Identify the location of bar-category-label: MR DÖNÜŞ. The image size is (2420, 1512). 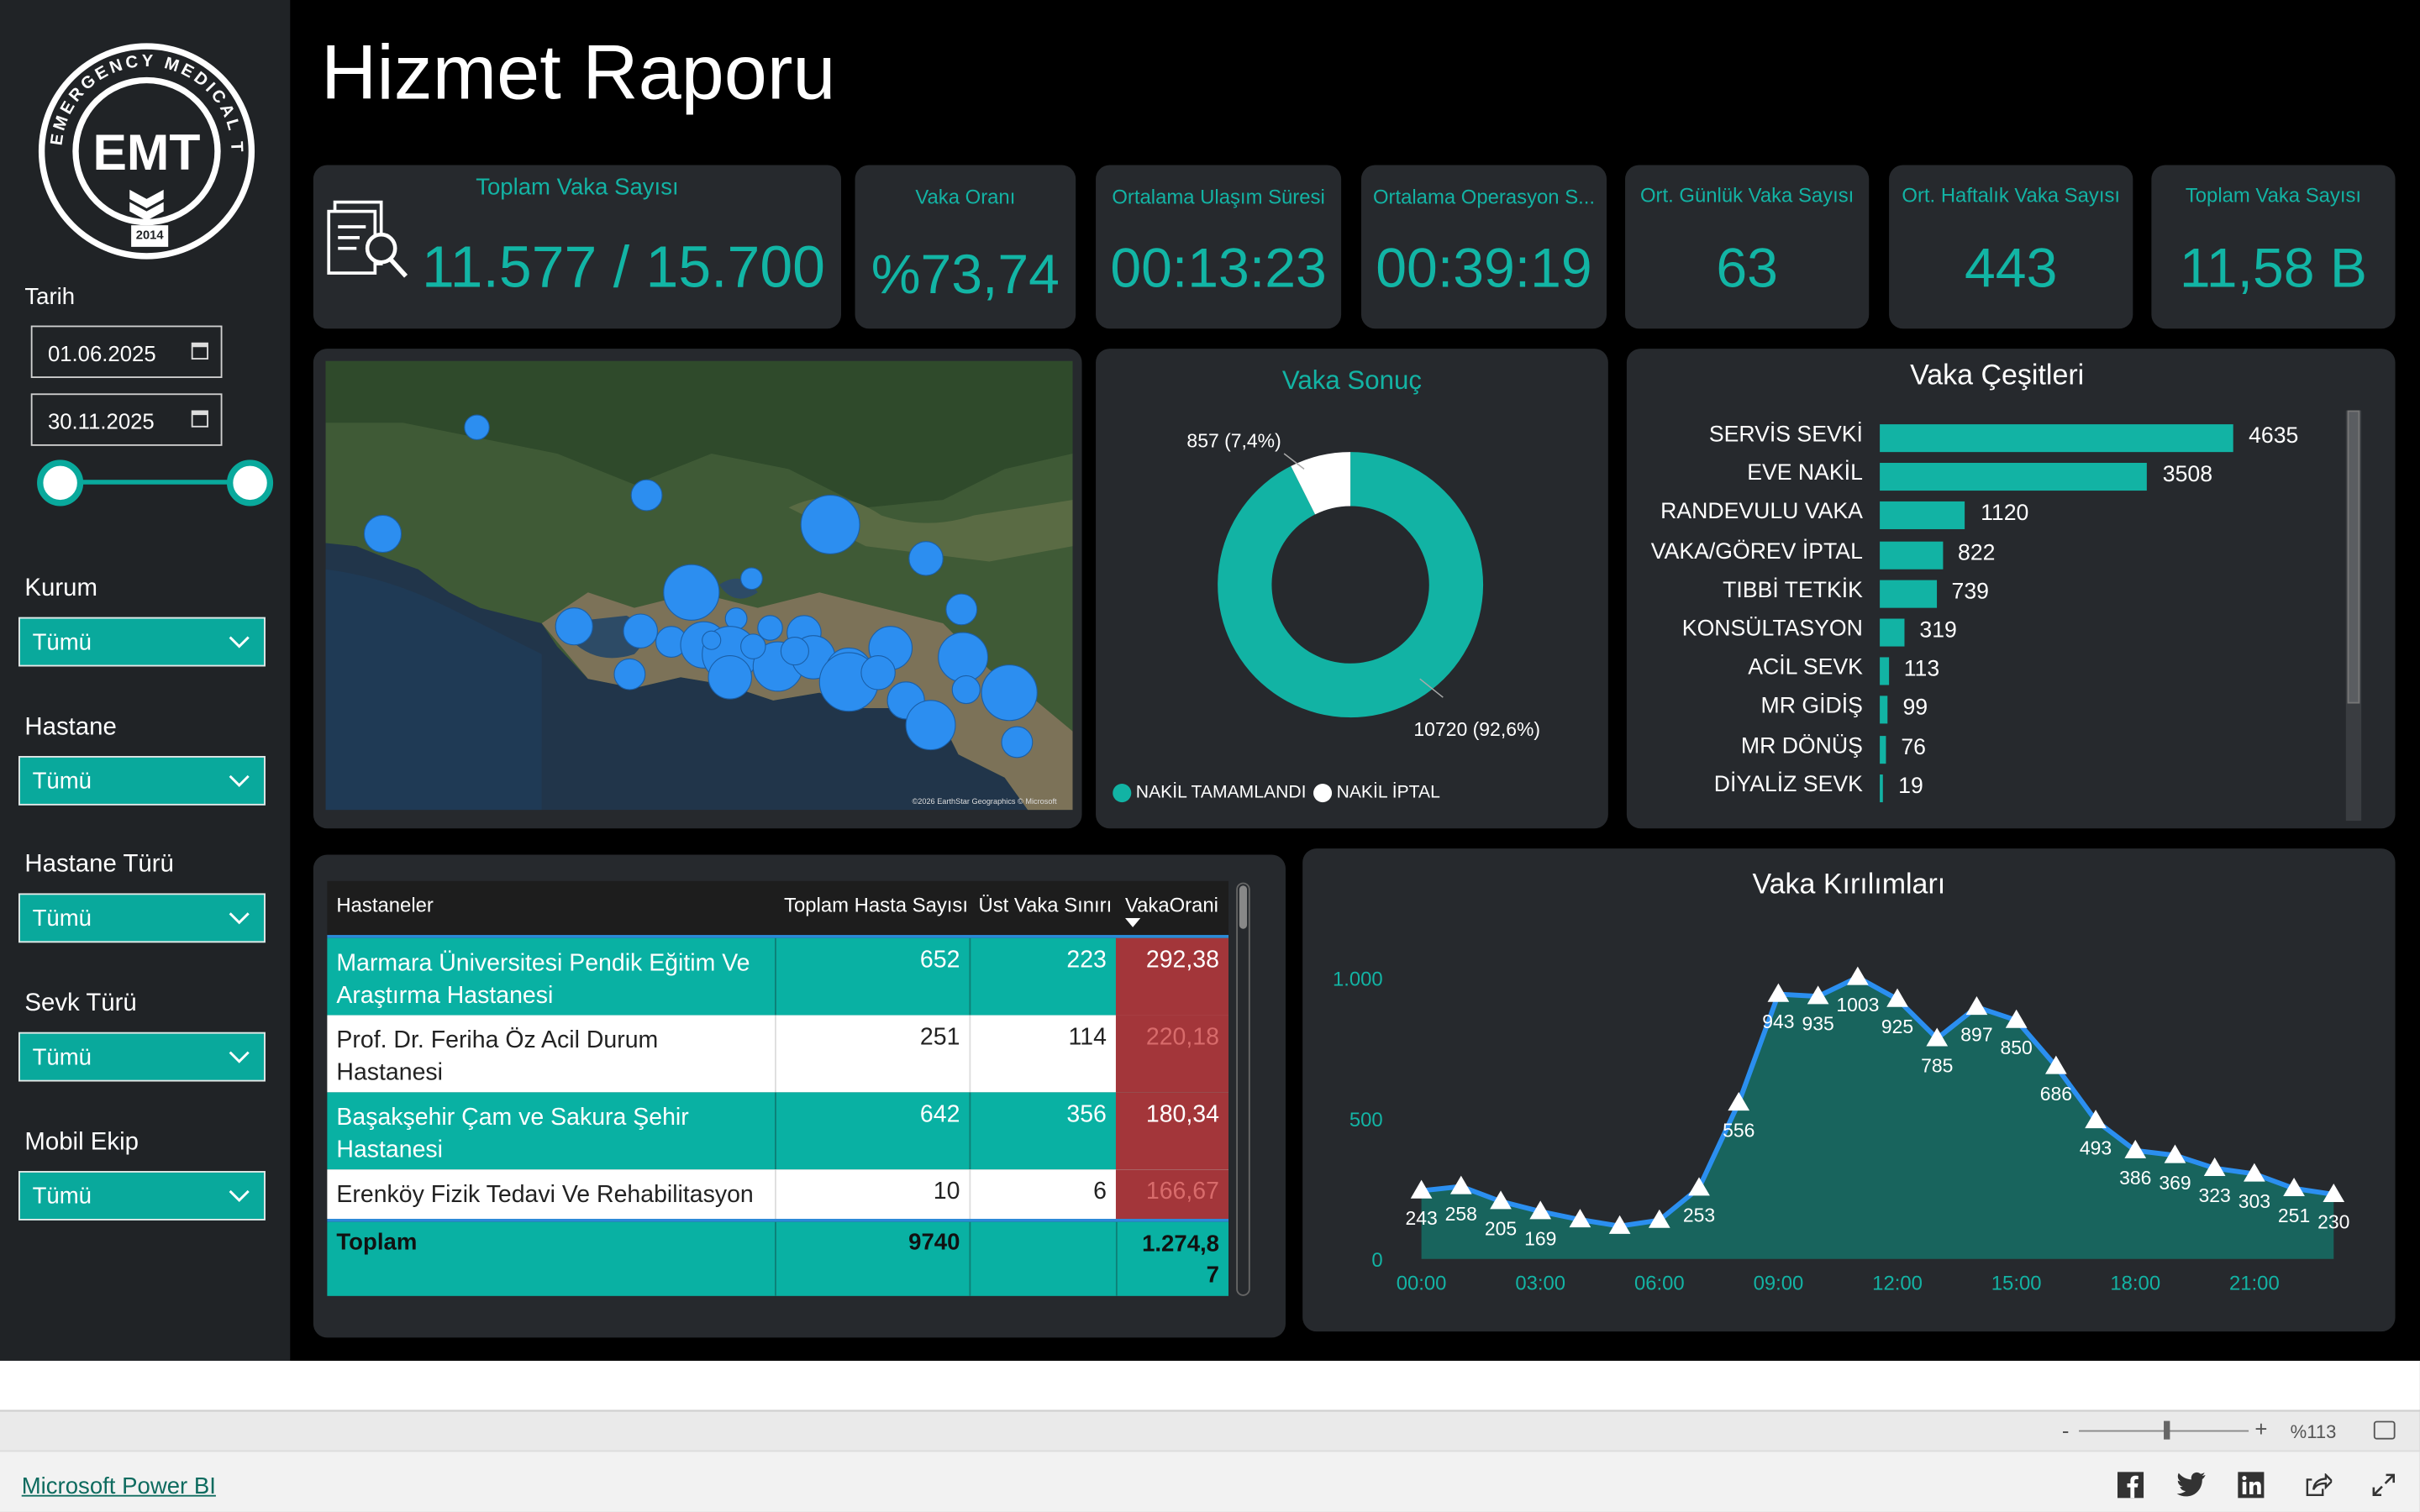
(1801, 746).